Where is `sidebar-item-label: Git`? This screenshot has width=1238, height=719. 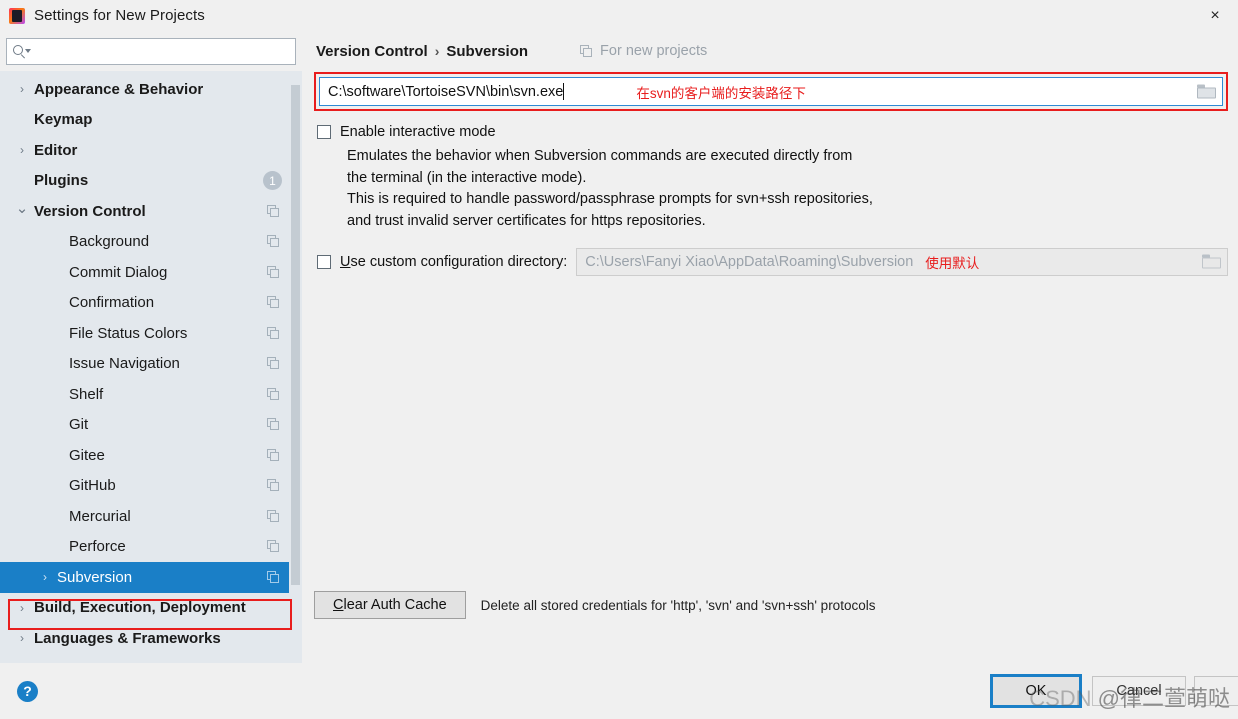
sidebar-item-label: Git is located at coordinates (79, 425).